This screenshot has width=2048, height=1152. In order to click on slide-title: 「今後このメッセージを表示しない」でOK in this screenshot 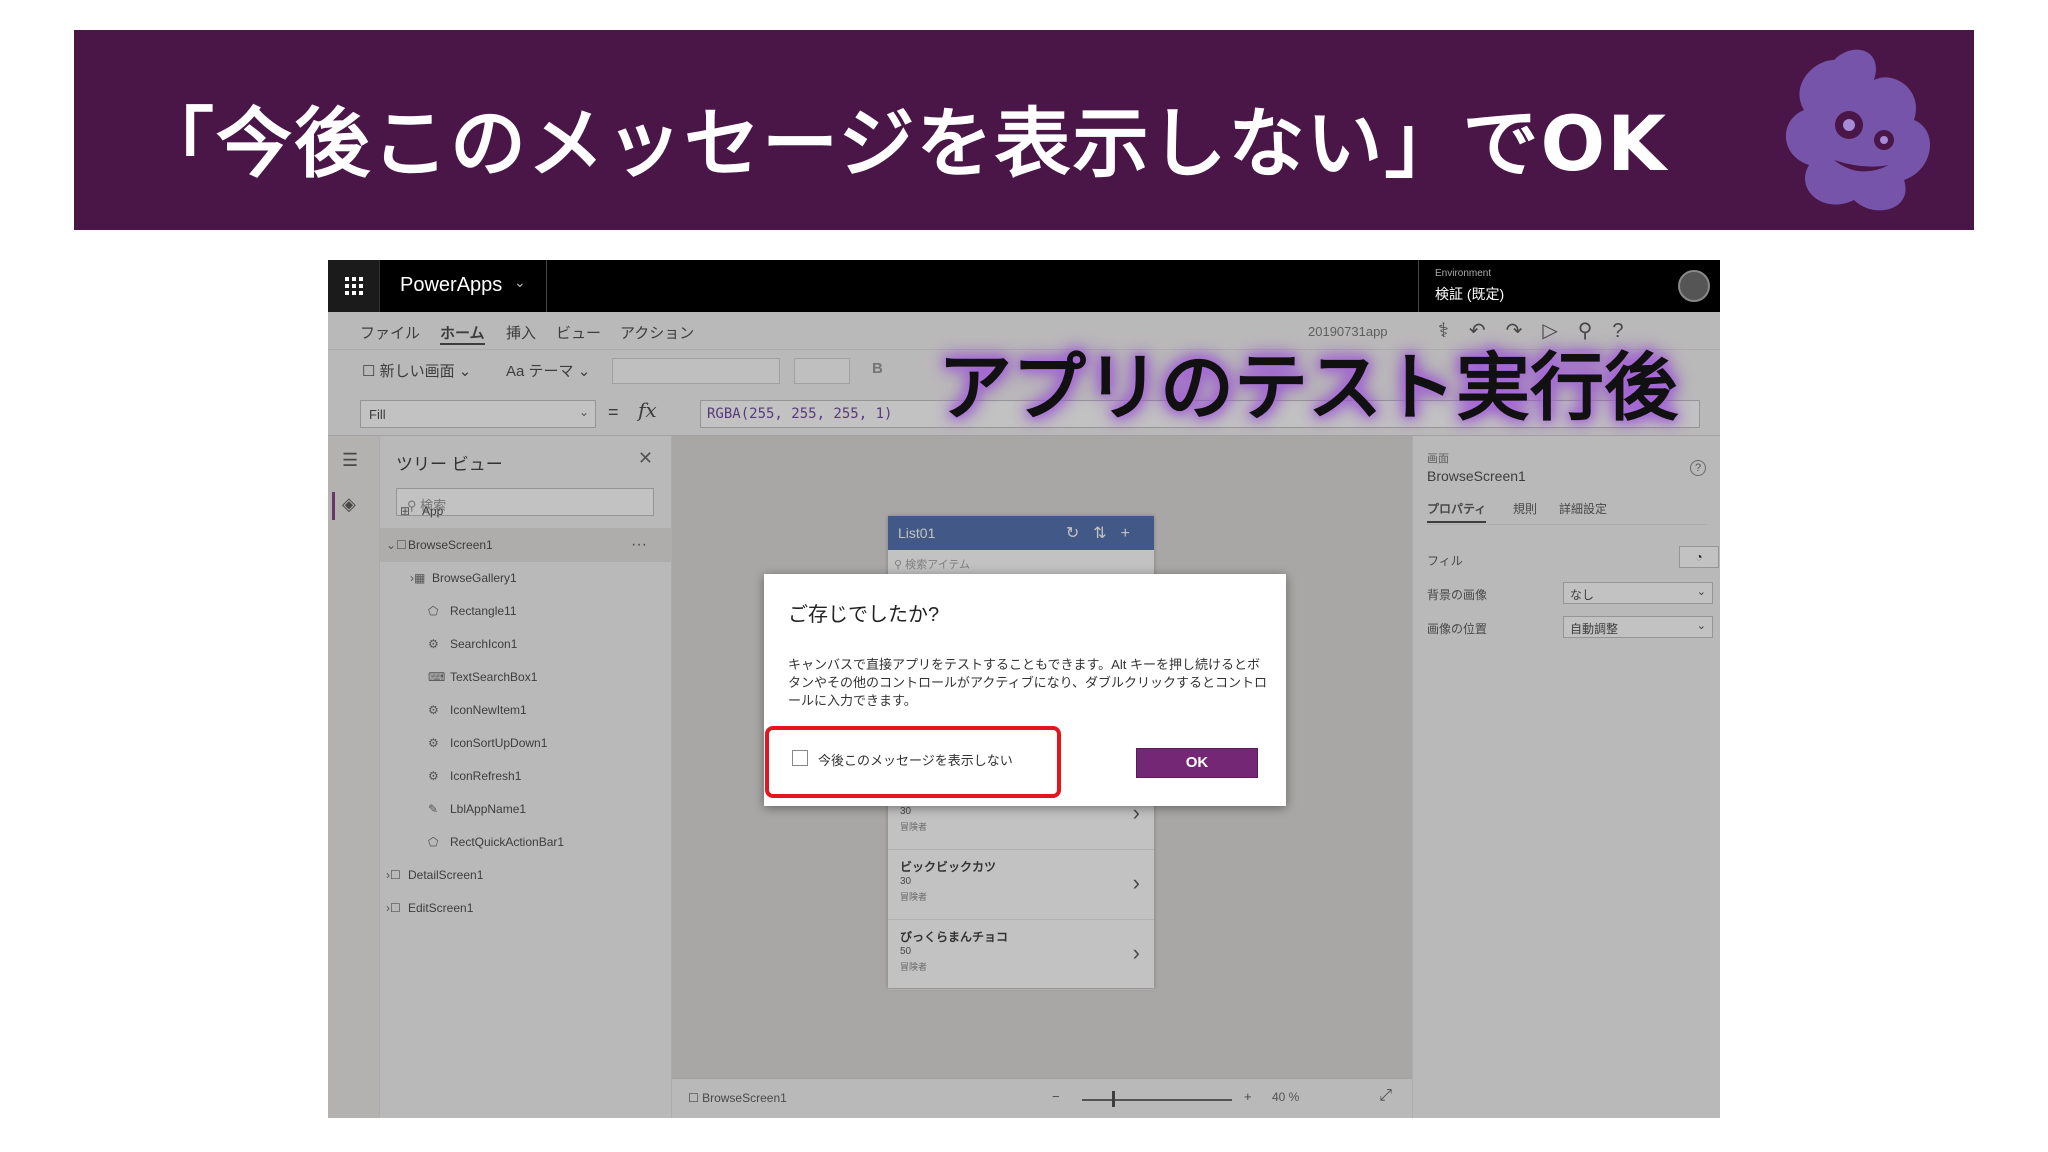, I will do `click(903, 143)`.